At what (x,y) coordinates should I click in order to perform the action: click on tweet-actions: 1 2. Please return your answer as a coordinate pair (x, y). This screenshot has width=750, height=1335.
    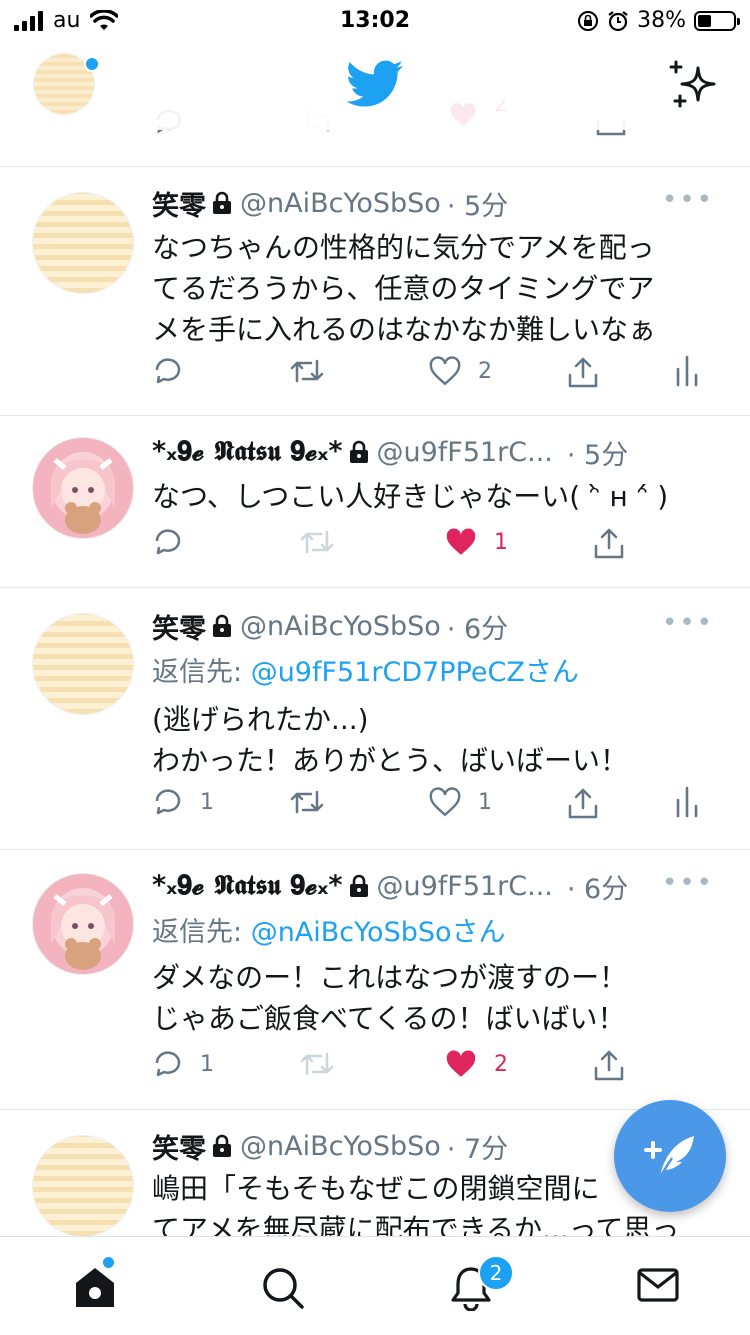
    Looking at the image, I should click on (432, 1068).